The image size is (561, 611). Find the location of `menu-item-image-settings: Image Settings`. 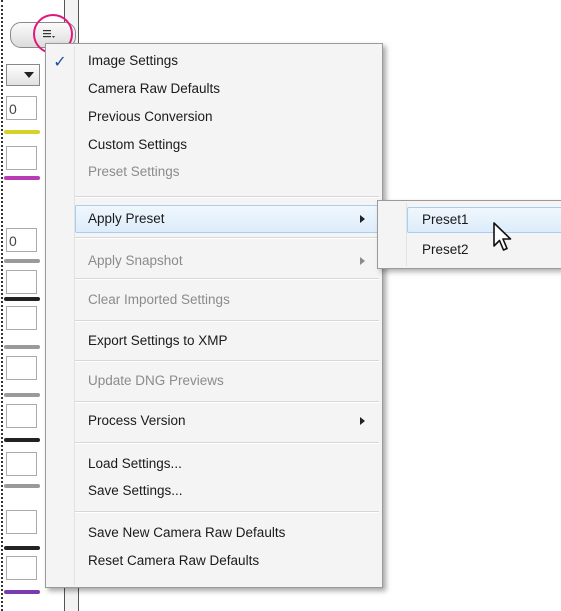

menu-item-image-settings: Image Settings is located at coordinates (227, 61).